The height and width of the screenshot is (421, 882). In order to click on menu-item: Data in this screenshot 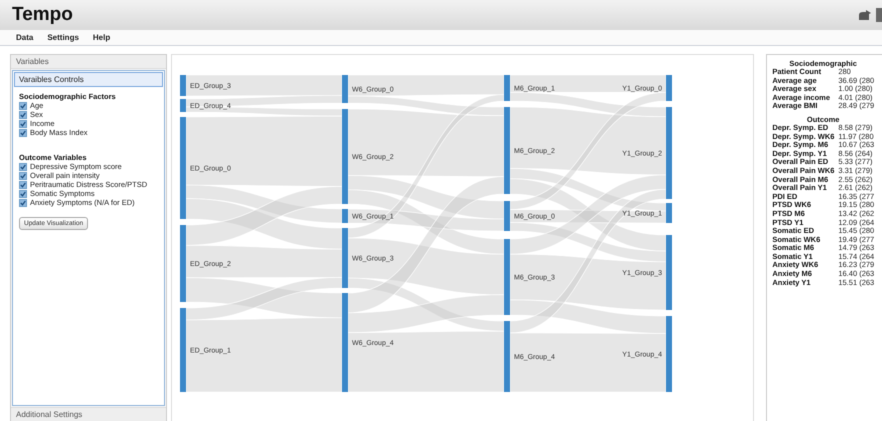, I will do `click(25, 37)`.